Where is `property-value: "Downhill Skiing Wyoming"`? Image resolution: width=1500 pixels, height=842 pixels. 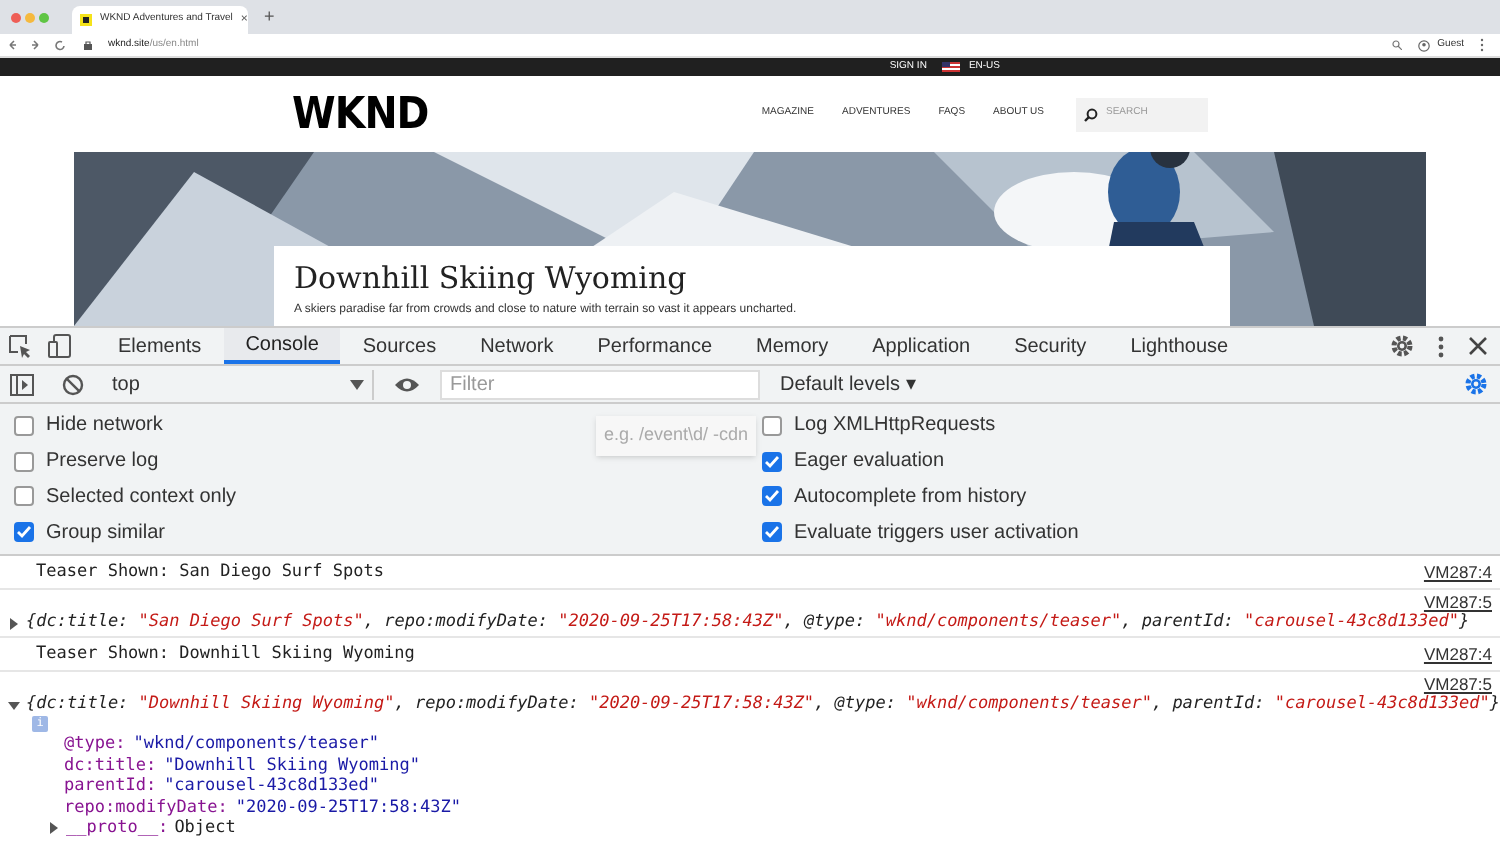
property-value: "Downhill Skiing Wyoming" is located at coordinates (292, 765).